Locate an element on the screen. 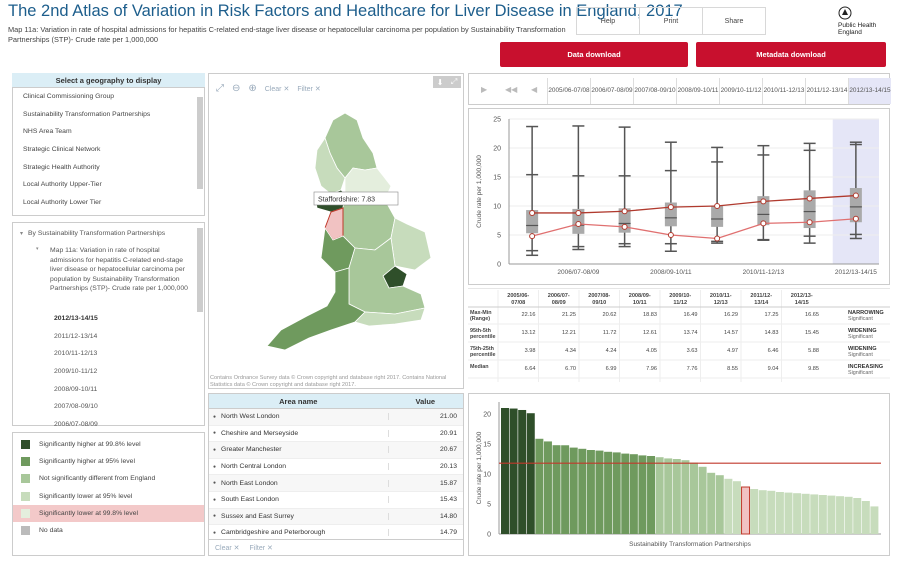 The image size is (900, 563). period-item: 2009/10-11/12 is located at coordinates (124, 372).